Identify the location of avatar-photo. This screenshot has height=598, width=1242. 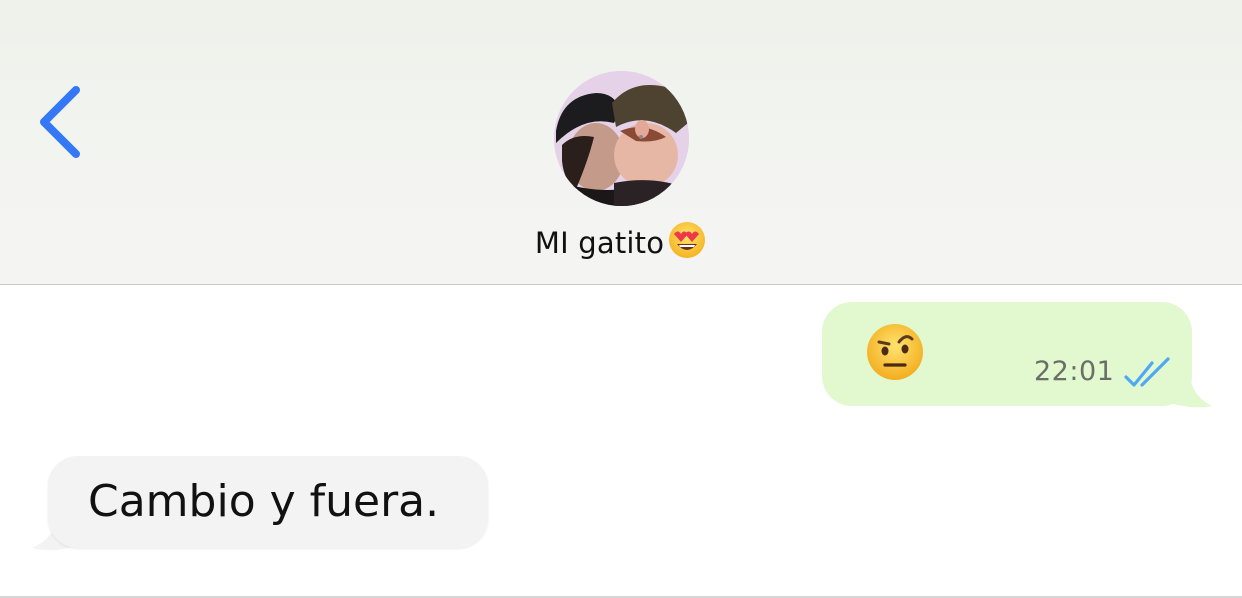
(621, 138).